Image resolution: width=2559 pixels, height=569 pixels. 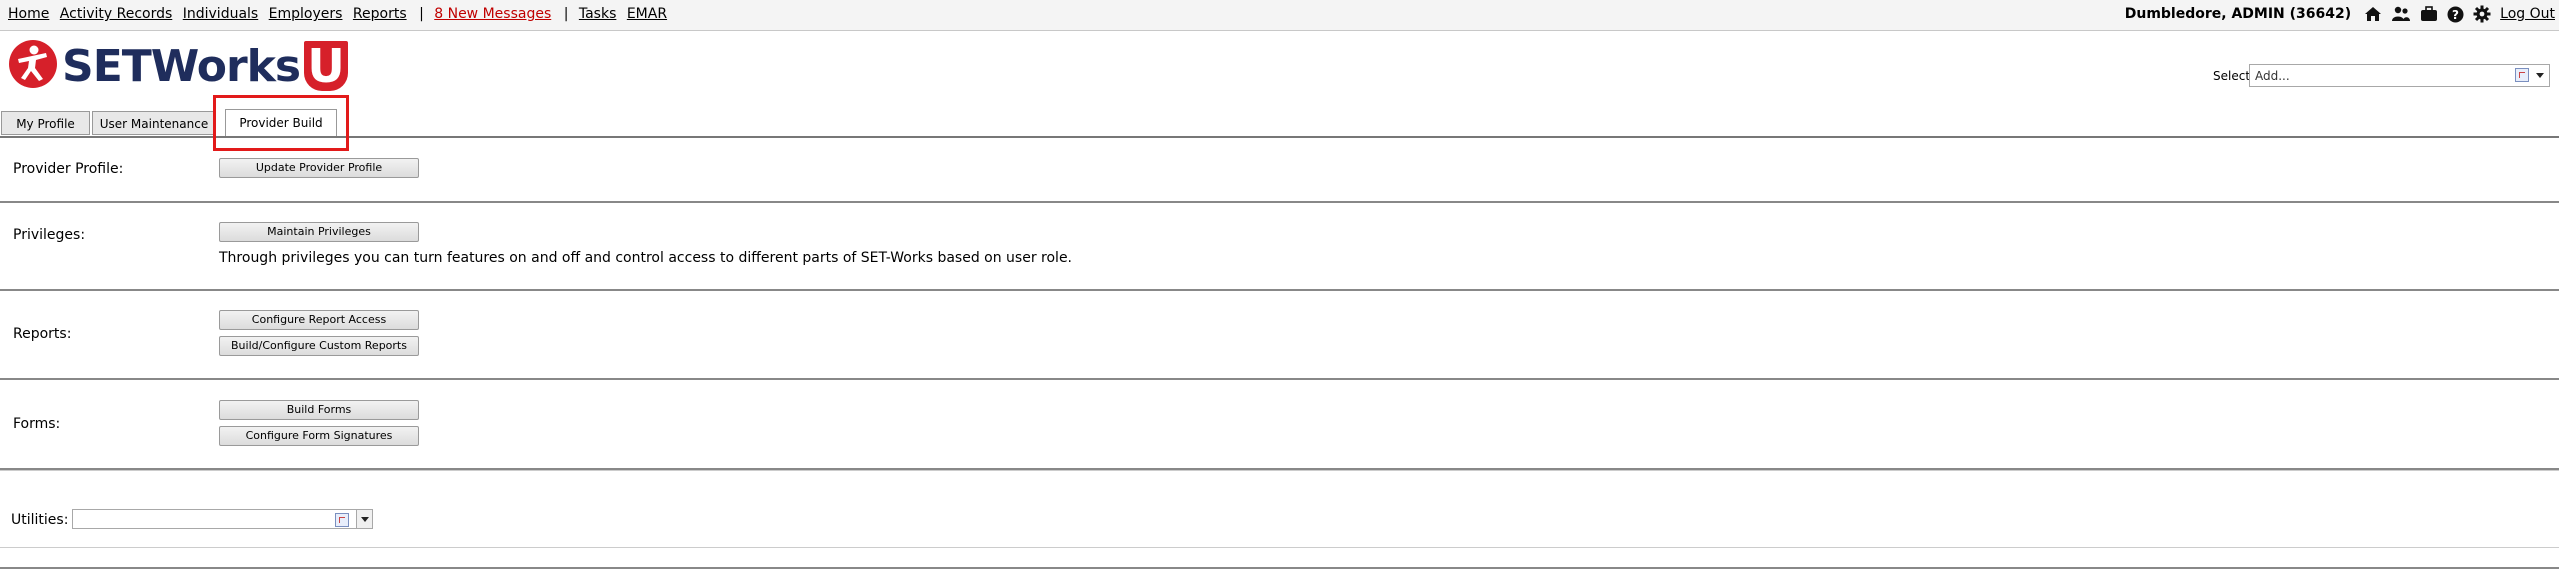 What do you see at coordinates (116, 14) in the screenshot?
I see `nav-activity-records-link: Activity Records` at bounding box center [116, 14].